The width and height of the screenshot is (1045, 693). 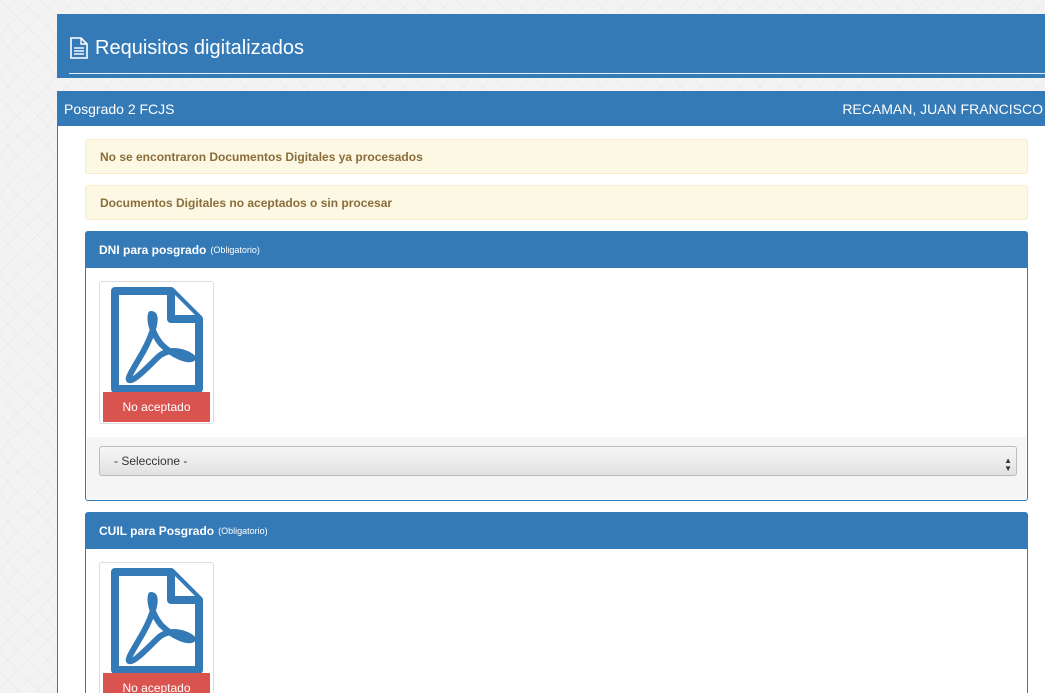 I want to click on page-title: Requisitos digitalizados, so click(x=200, y=48).